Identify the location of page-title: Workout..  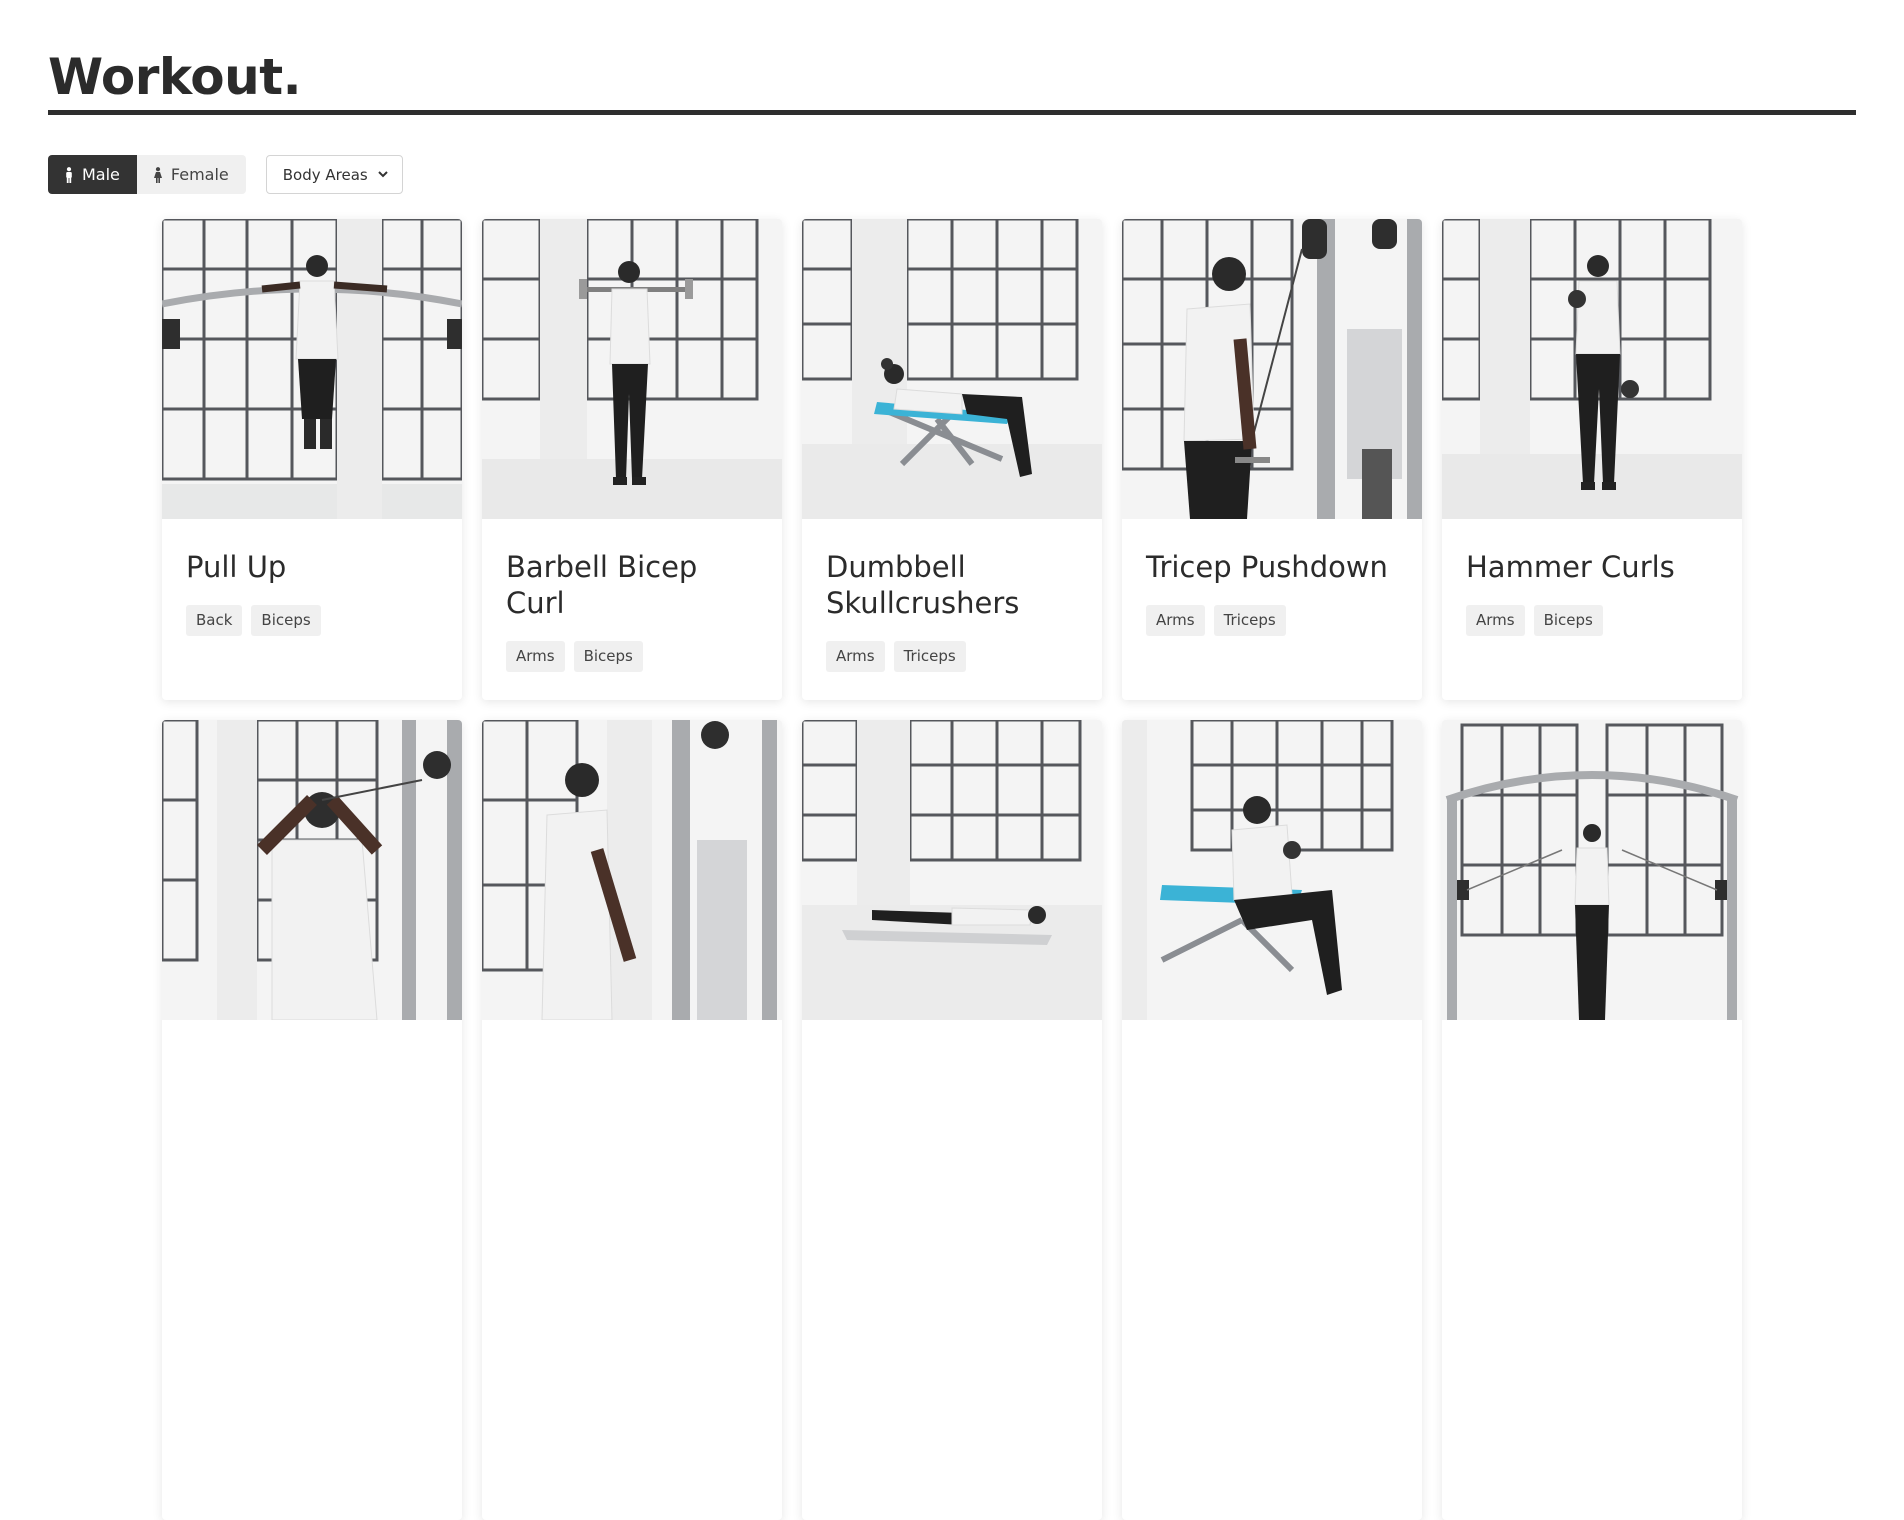
(175, 77).